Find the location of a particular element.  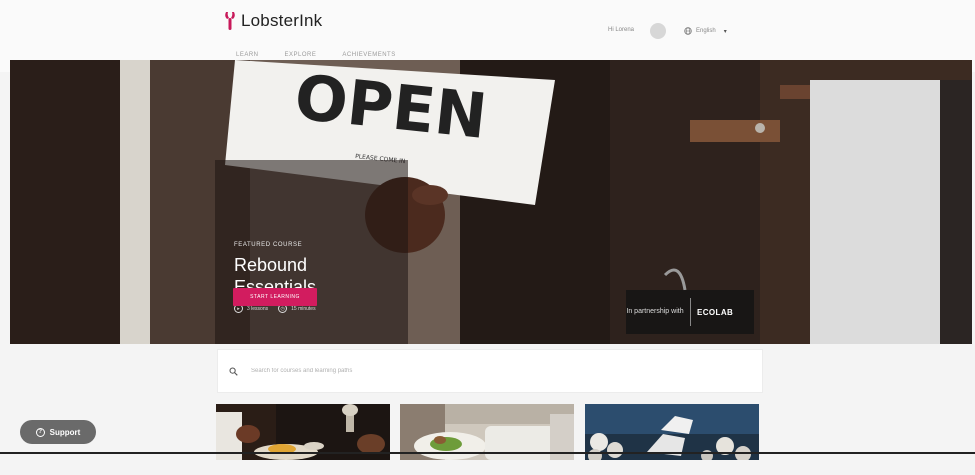

language-selector: English ▾ is located at coordinates (705, 31).